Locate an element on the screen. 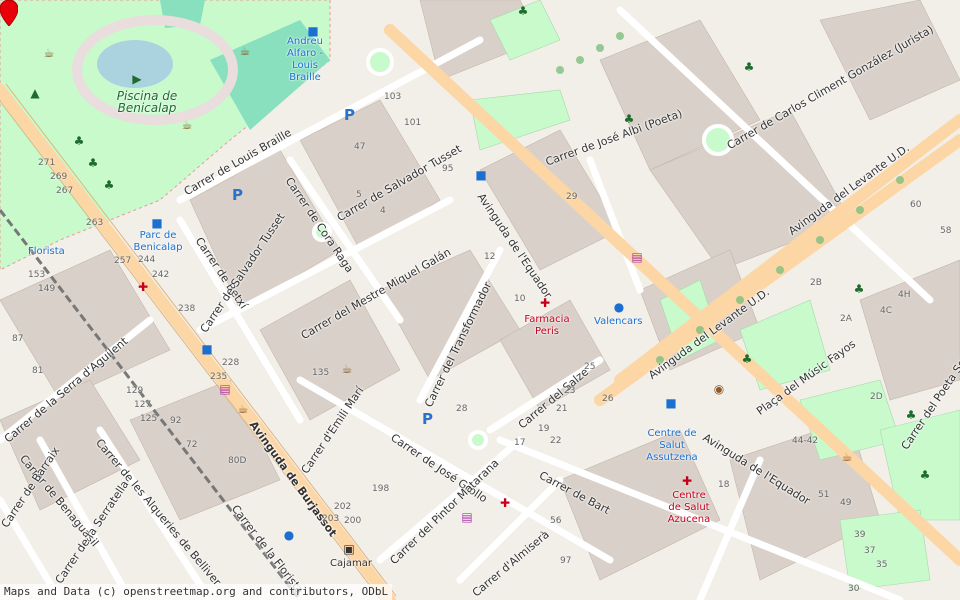  house-number: 2D is located at coordinates (876, 397).